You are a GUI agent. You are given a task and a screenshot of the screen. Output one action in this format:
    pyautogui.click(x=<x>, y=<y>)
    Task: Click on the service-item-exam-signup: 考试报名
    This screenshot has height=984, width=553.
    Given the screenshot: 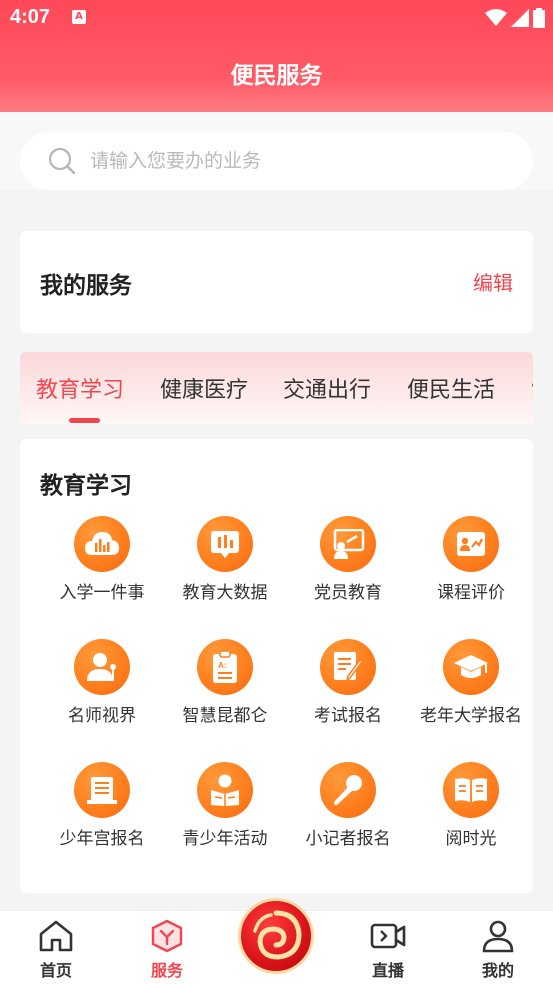 What is the action you would take?
    pyautogui.click(x=348, y=689)
    